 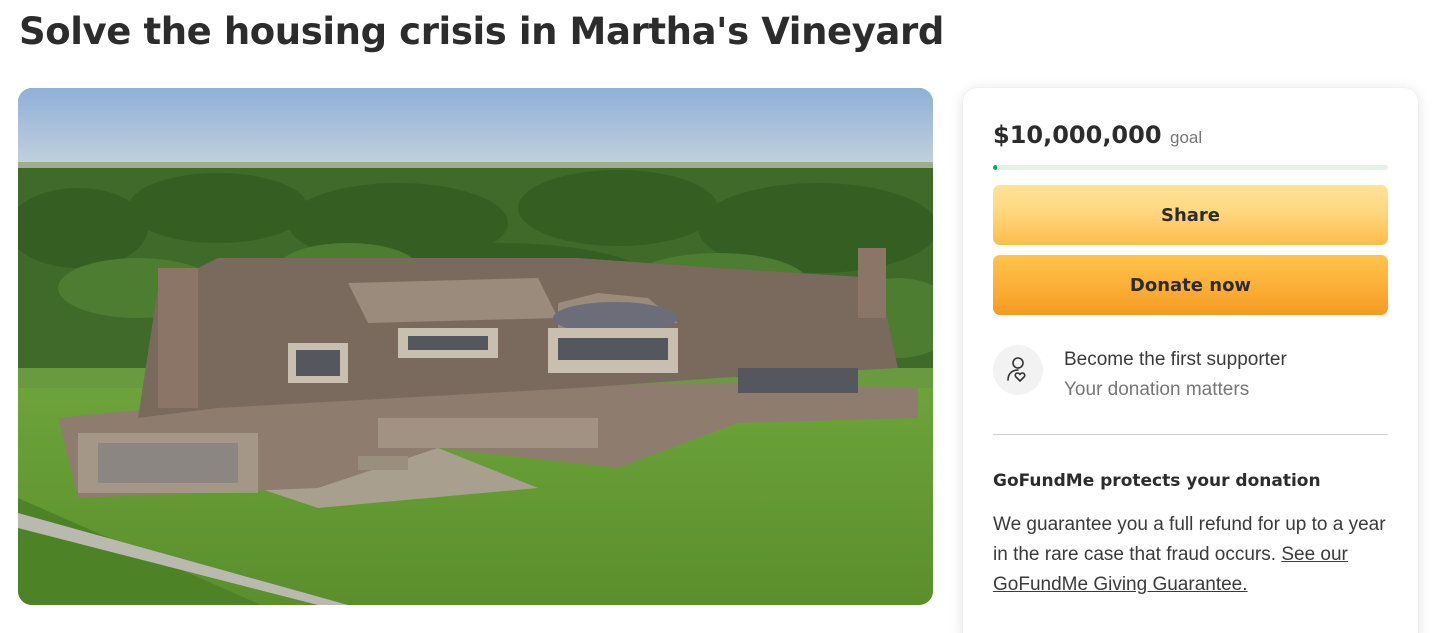 I want to click on divider, so click(x=1190, y=434).